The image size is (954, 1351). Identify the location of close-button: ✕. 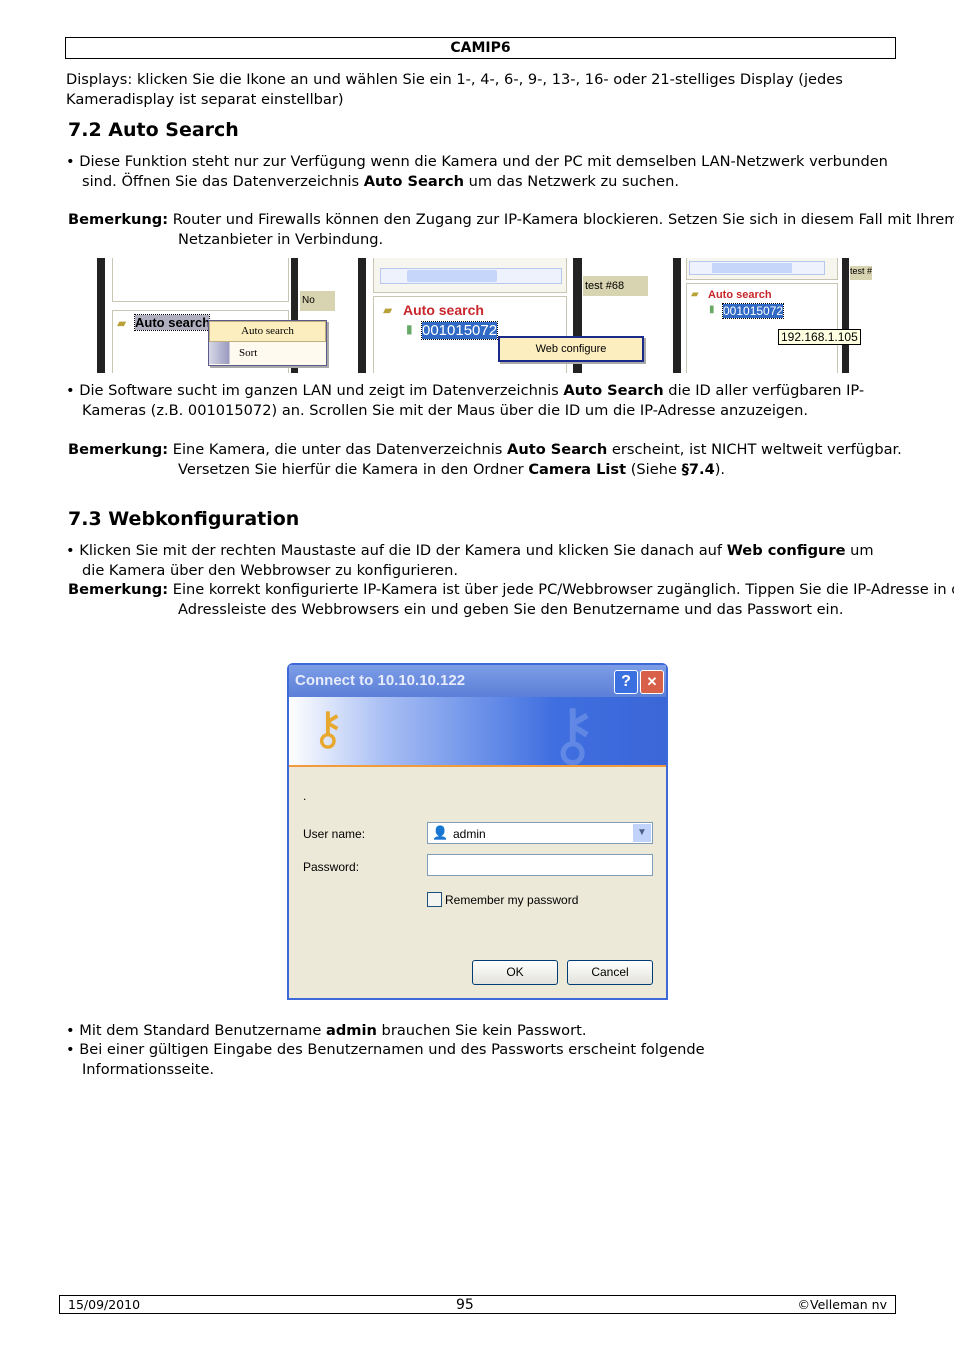
(652, 682).